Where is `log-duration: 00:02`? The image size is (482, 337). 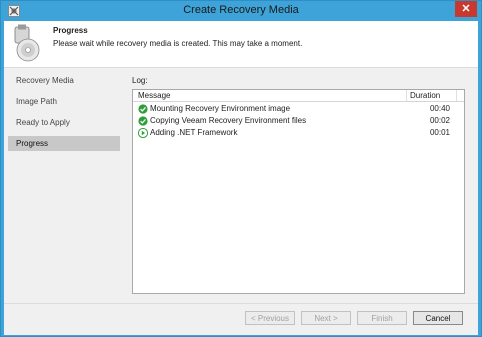 log-duration: 00:02 is located at coordinates (439, 120).